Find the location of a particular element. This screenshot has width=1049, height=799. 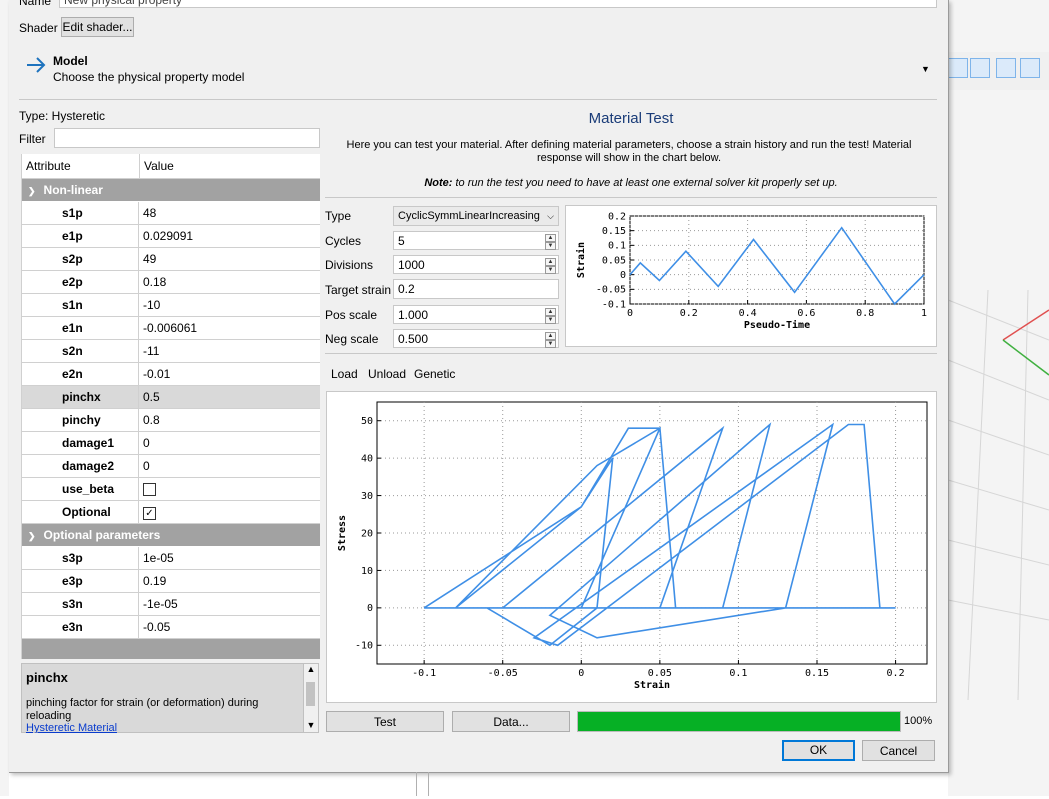

group-non-linear: ❯ Non-linear is located at coordinates (171, 190).